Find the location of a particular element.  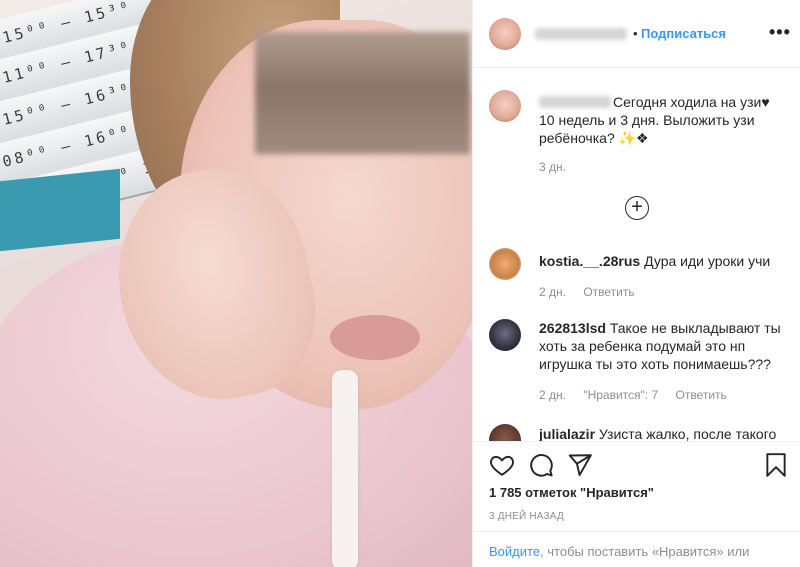

lips is located at coordinates (375, 337).